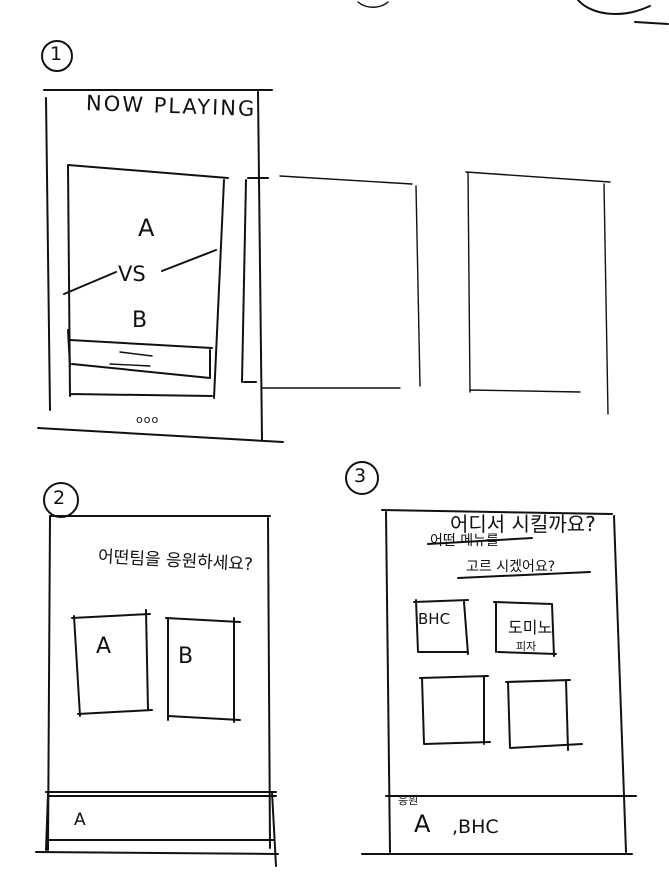  What do you see at coordinates (185, 656) in the screenshot?
I see `panel2-option-b: B` at bounding box center [185, 656].